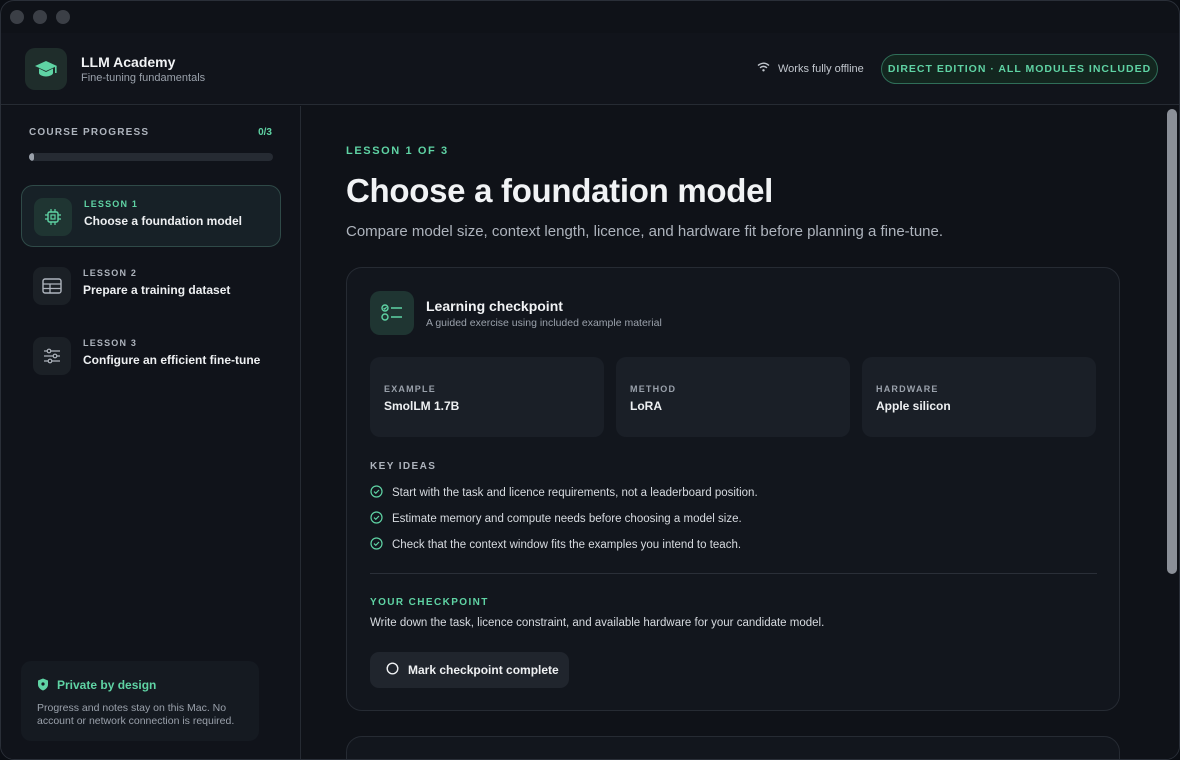 The width and height of the screenshot is (1180, 760). What do you see at coordinates (429, 602) in the screenshot?
I see `your-checkpoint-label: YOUR CHECKPOINT` at bounding box center [429, 602].